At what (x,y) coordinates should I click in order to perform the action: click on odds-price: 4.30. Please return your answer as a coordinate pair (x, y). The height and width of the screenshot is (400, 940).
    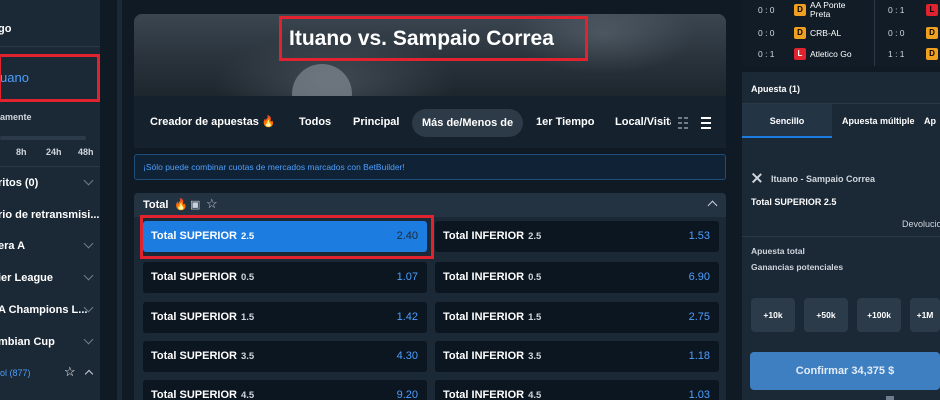
    Looking at the image, I should click on (407, 356).